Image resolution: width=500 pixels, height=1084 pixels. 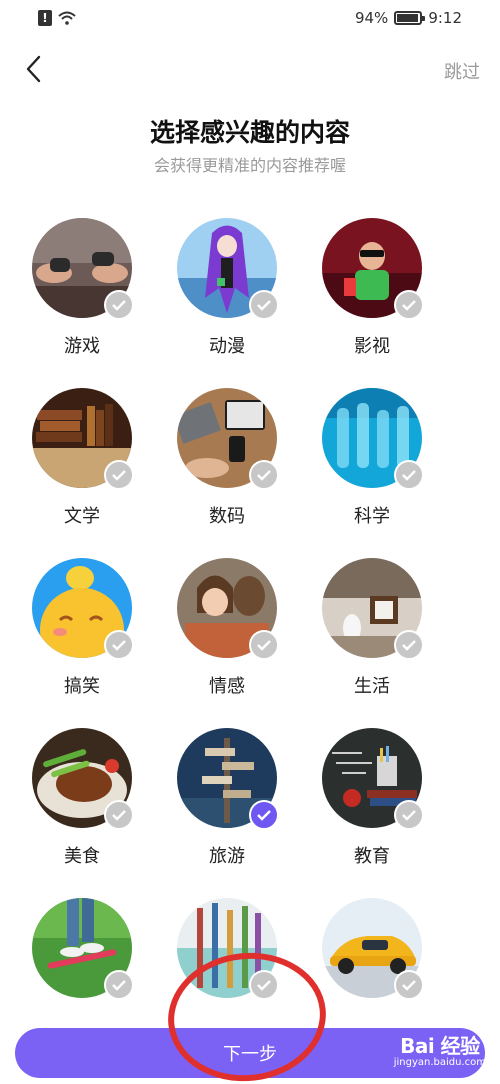 What do you see at coordinates (228, 627) in the screenshot?
I see `category-emotion: 情感` at bounding box center [228, 627].